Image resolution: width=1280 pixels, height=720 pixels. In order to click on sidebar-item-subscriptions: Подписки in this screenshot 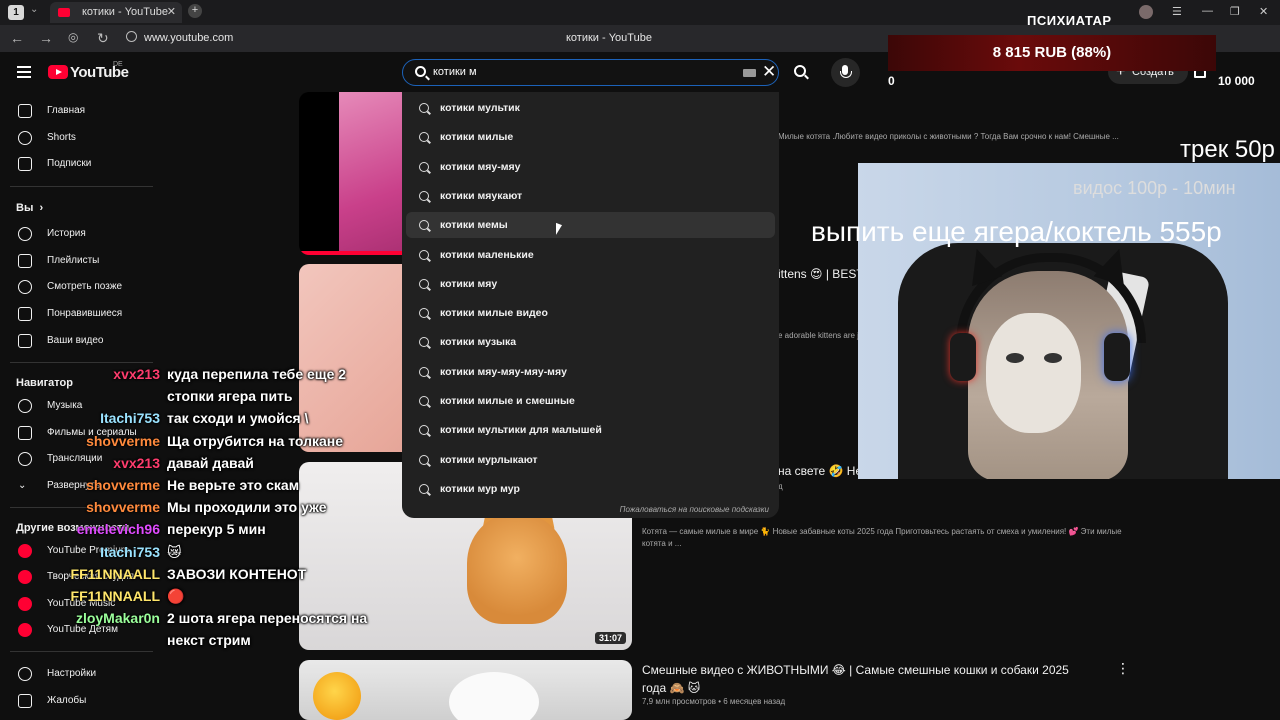, I will do `click(77, 164)`.